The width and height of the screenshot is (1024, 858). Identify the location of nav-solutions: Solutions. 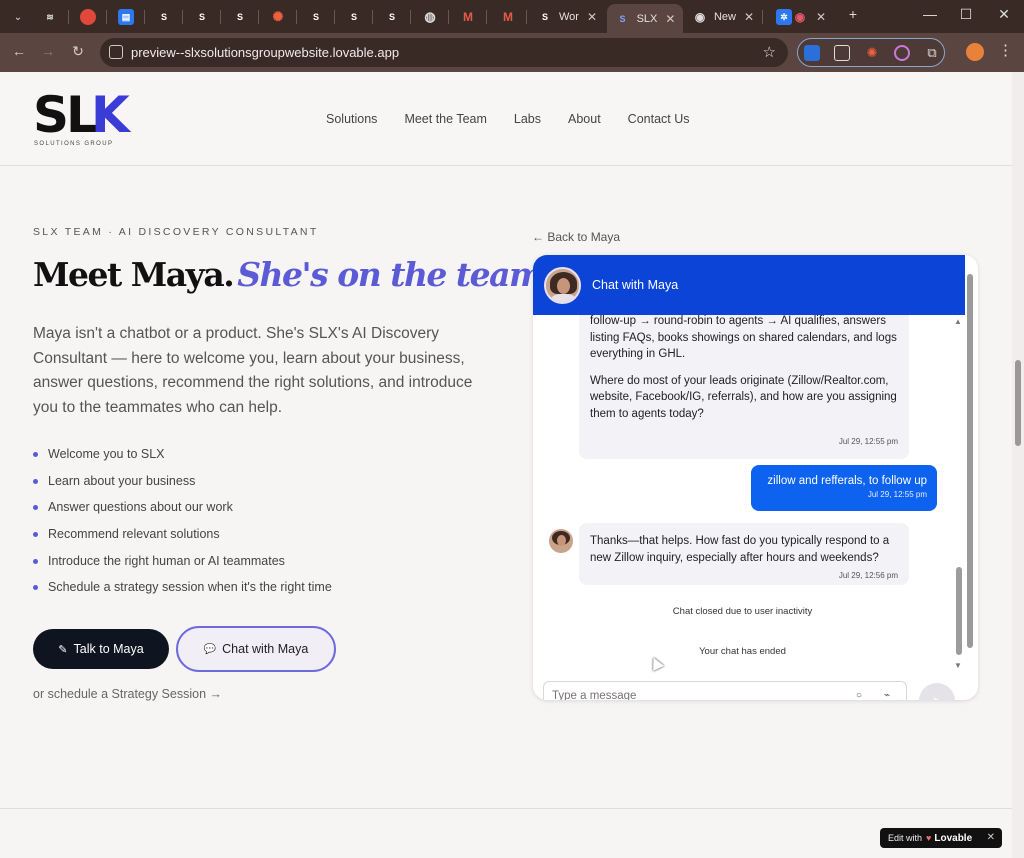
(351, 119).